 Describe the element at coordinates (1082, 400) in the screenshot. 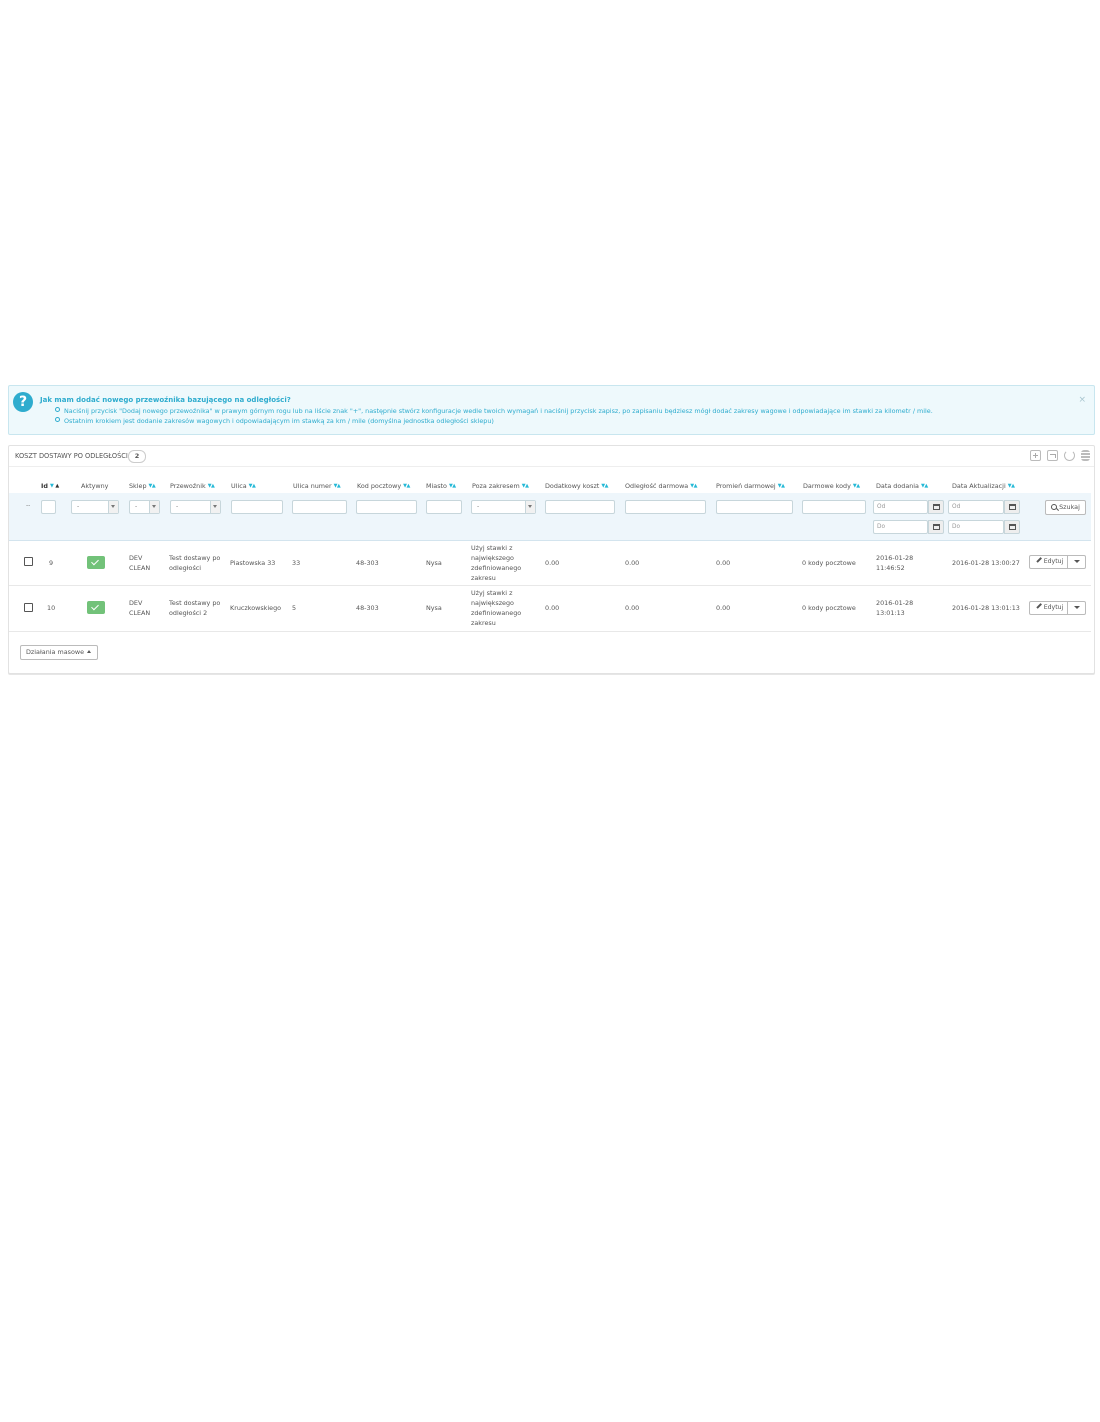

I see `close-icon: ×` at that location.